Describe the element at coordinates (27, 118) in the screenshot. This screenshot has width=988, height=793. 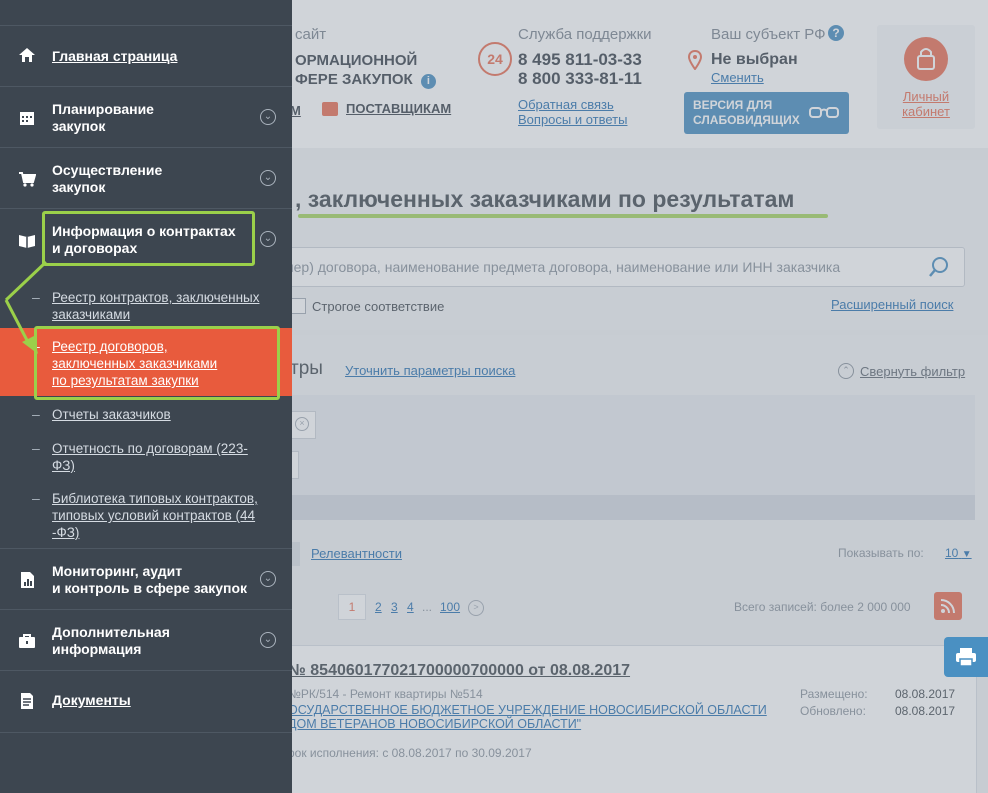
I see `calendar-icon` at that location.